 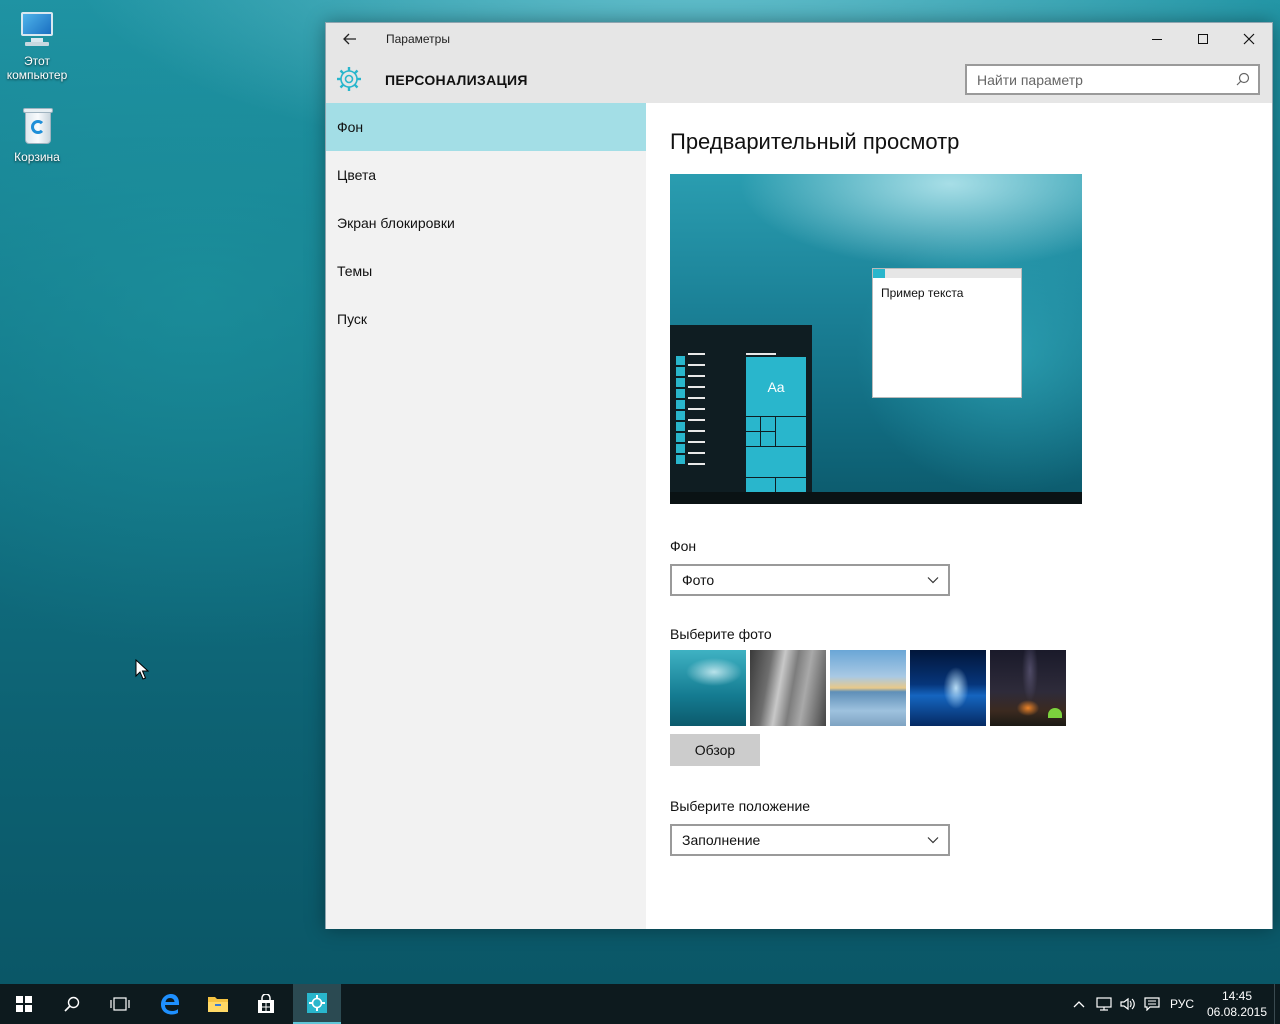 I want to click on input-language: РУС, so click(x=1182, y=1004).